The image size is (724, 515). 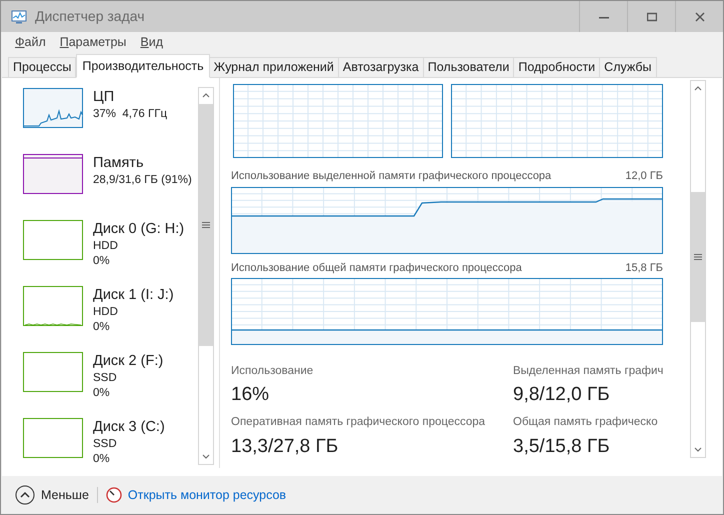 I want to click on collapse-icon, so click(x=25, y=495).